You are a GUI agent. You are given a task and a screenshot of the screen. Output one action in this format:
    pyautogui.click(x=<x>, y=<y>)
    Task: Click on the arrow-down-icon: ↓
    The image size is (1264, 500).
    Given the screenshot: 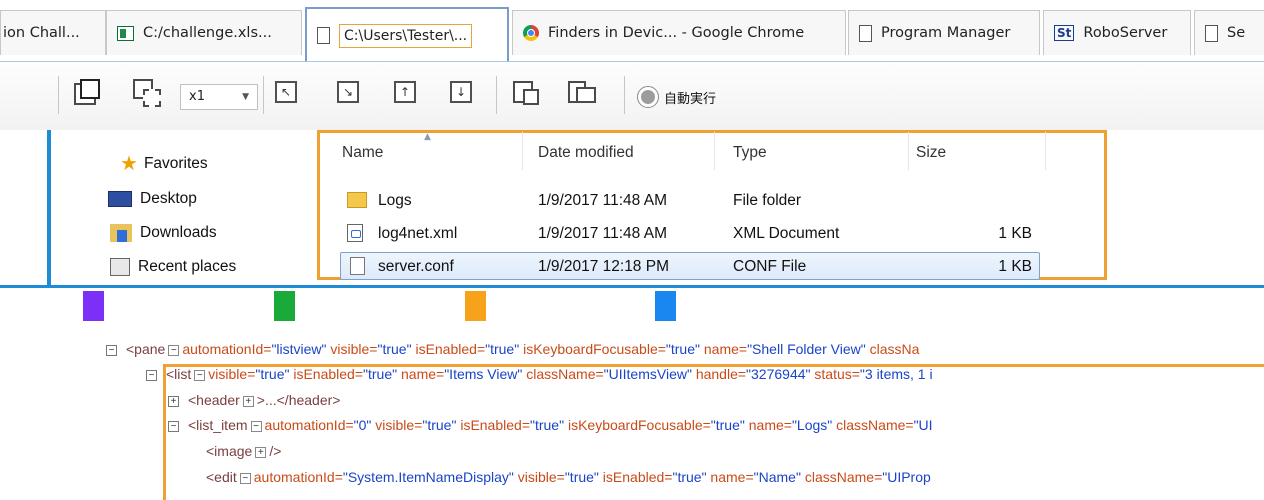 What is the action you would take?
    pyautogui.click(x=461, y=92)
    